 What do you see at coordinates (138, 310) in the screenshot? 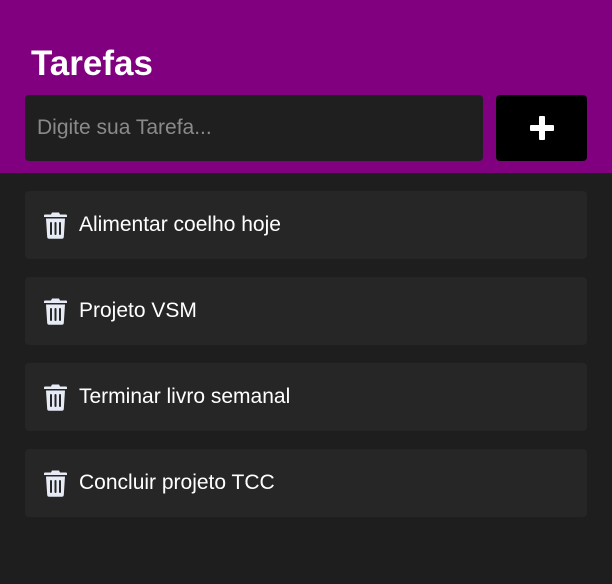
I see `task-text: Projeto VSM` at bounding box center [138, 310].